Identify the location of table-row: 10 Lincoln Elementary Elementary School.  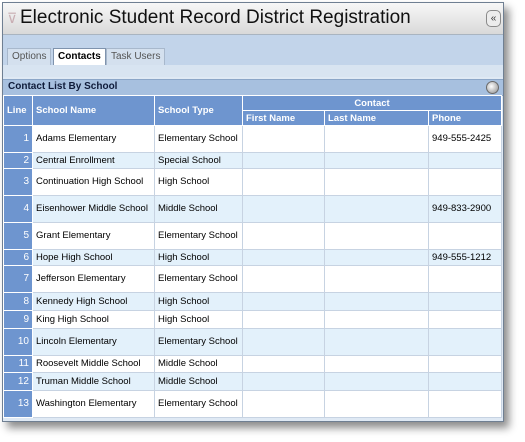
(252, 342).